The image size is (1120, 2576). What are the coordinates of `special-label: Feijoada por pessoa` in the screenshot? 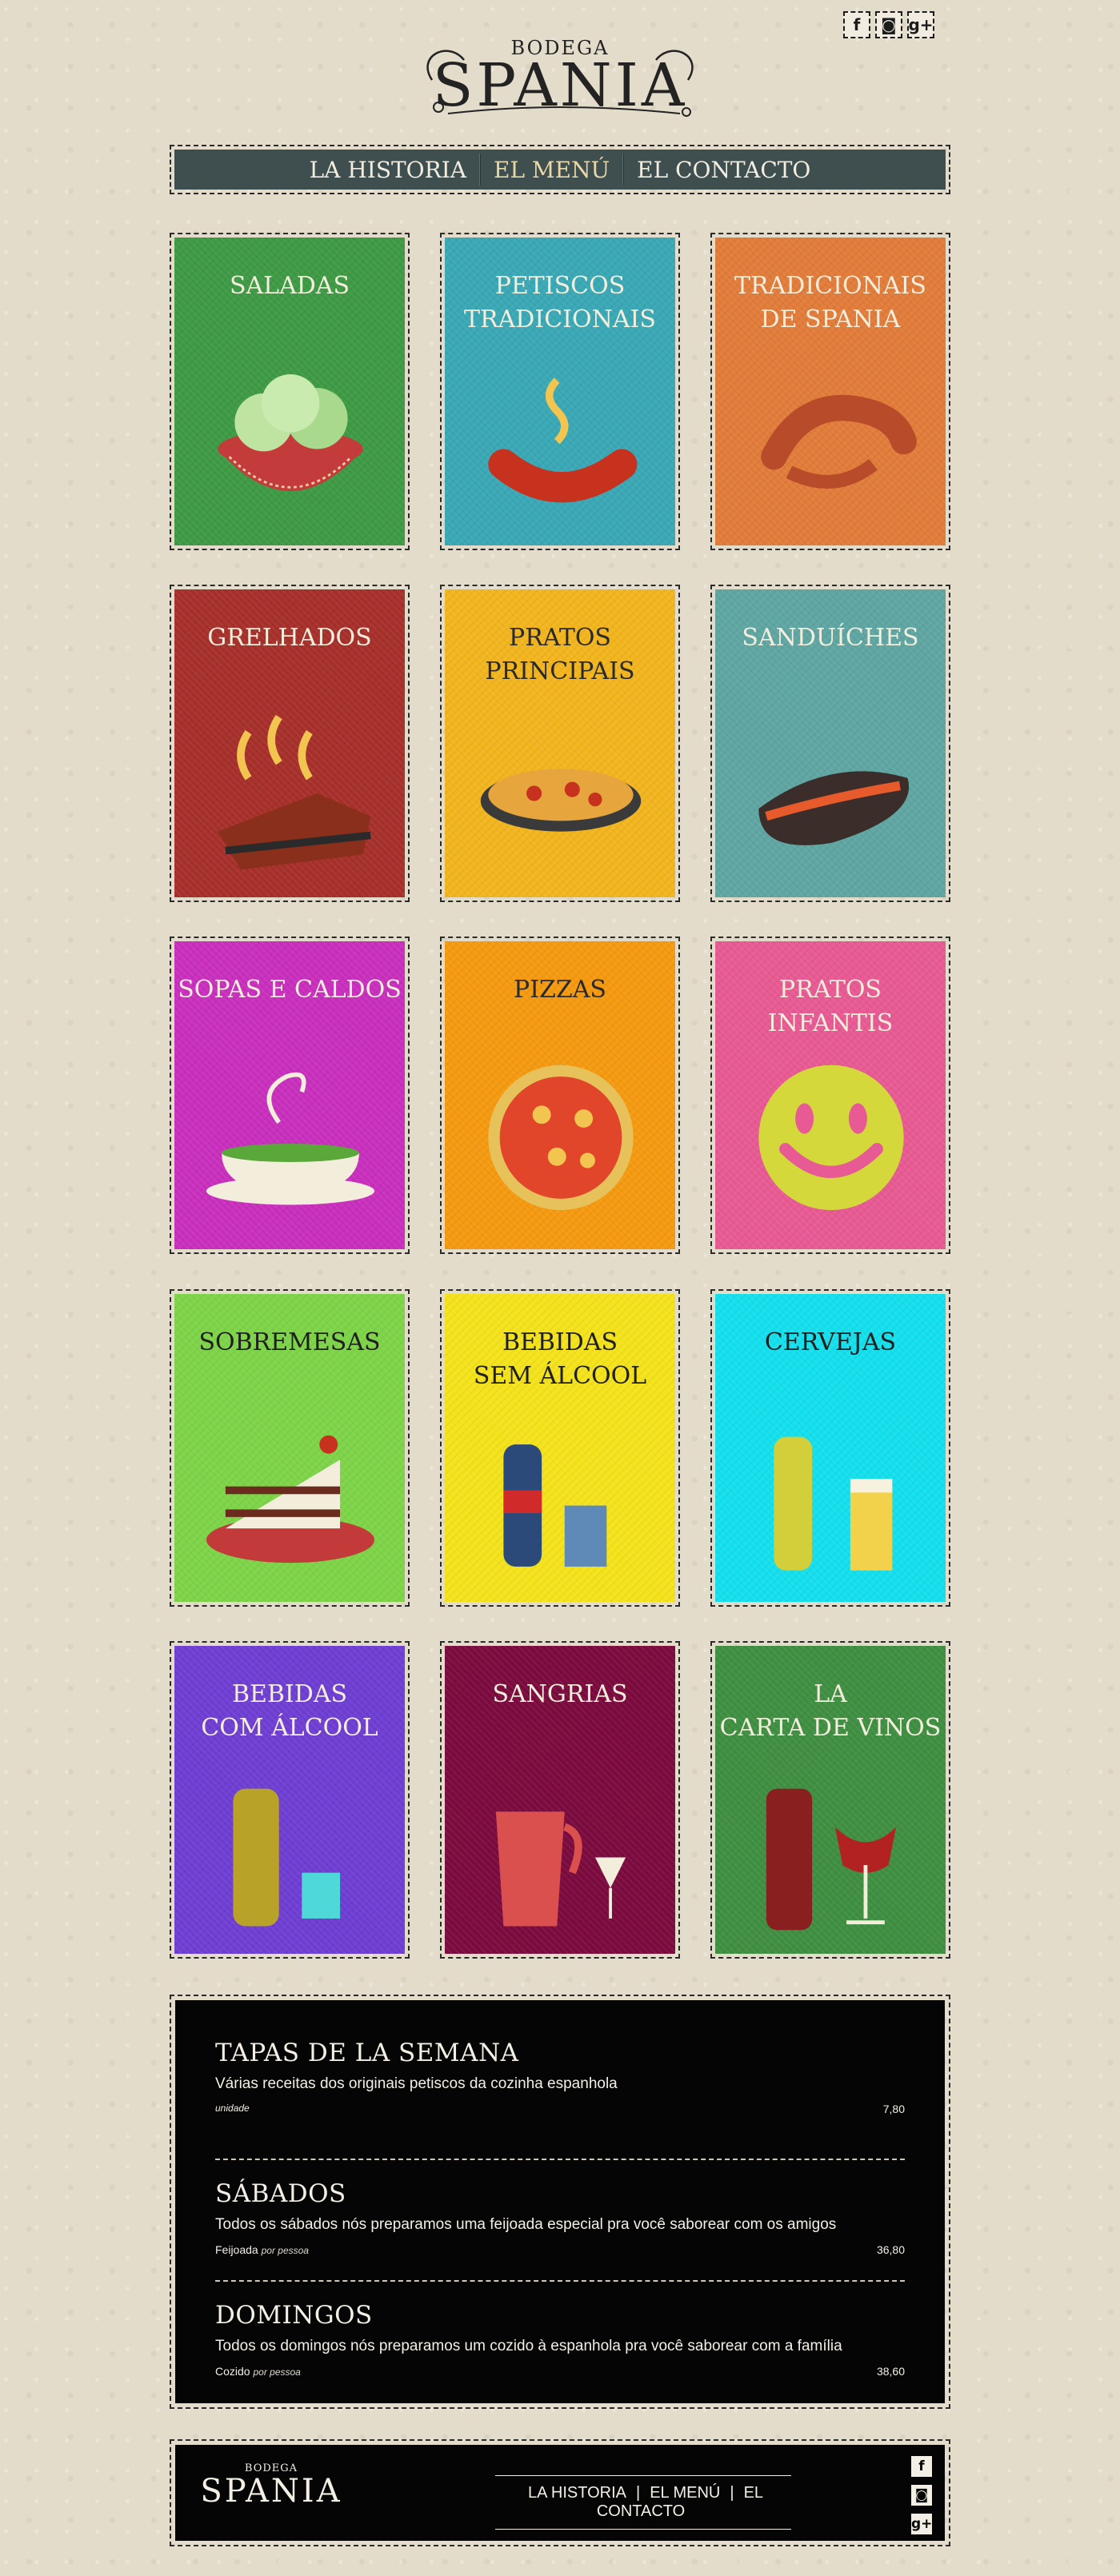 It's located at (262, 2249).